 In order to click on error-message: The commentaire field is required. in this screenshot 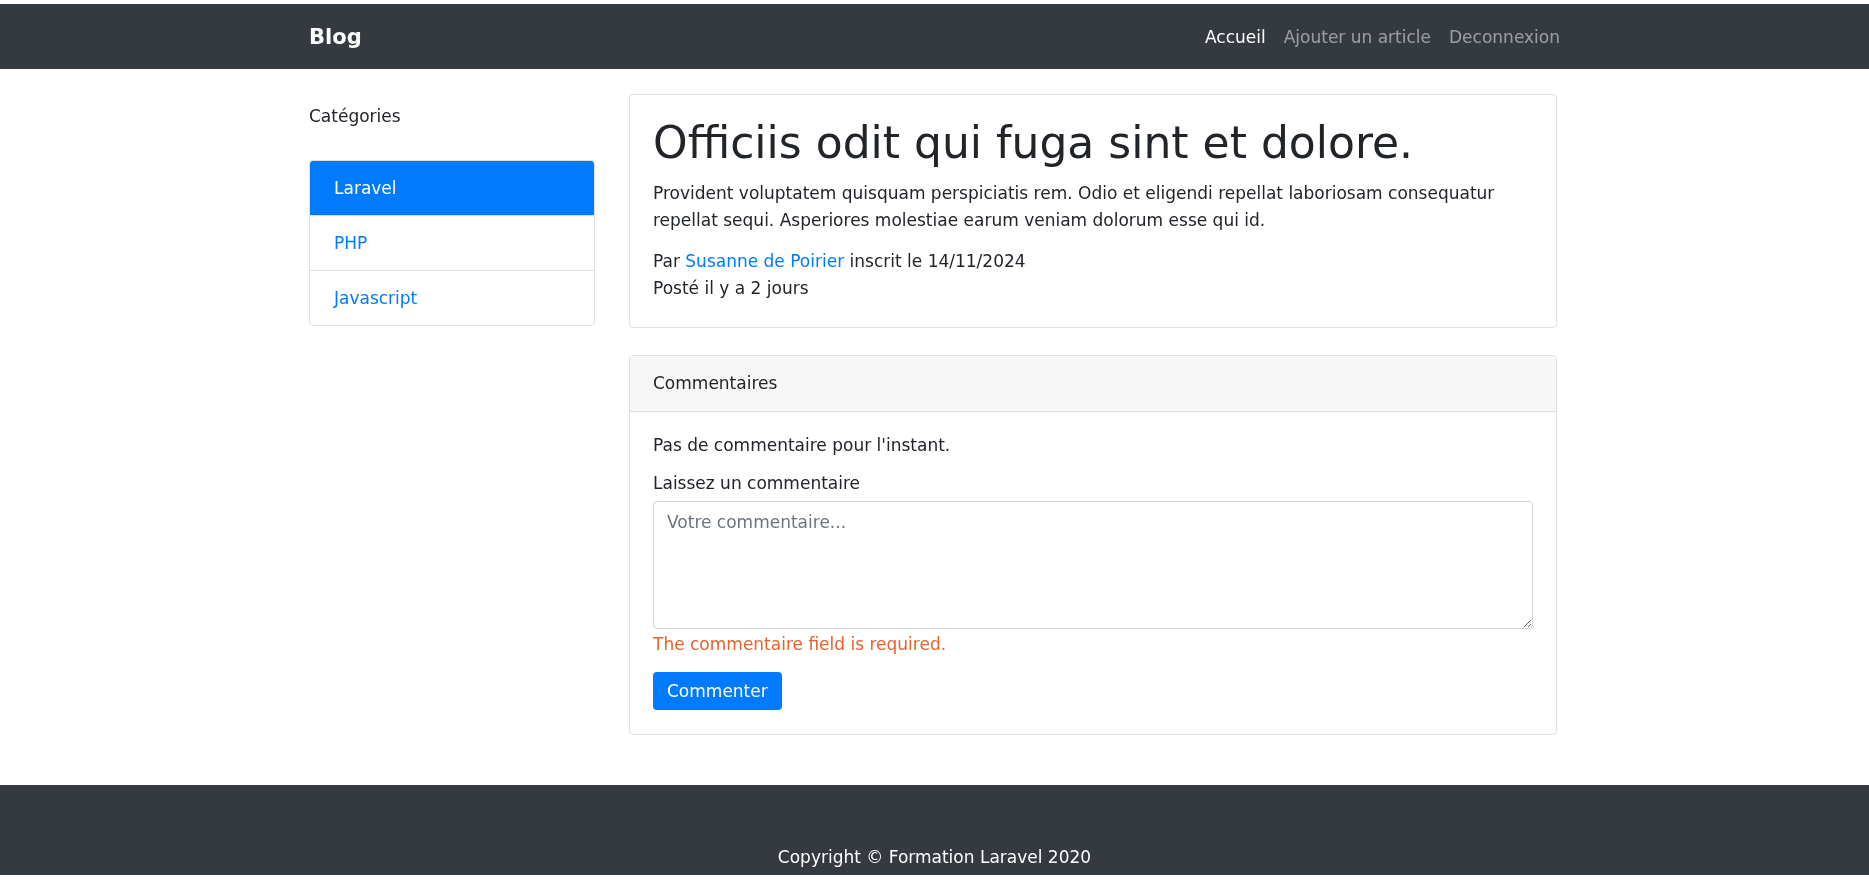, I will do `click(800, 644)`.